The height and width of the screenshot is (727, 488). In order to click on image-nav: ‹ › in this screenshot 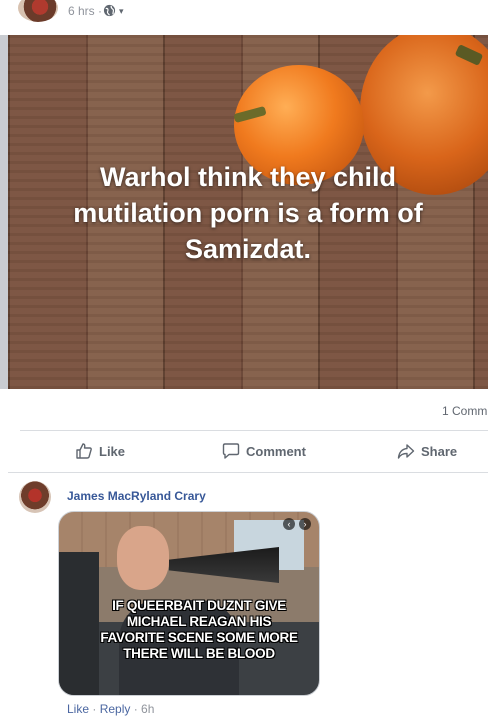, I will do `click(297, 524)`.